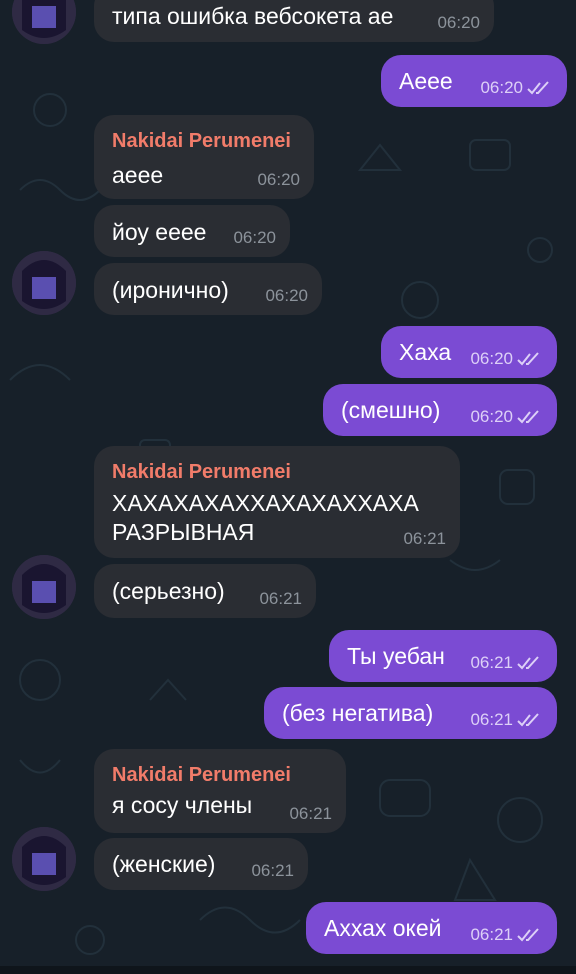  I want to click on message-text: Ты уебан, so click(396, 656).